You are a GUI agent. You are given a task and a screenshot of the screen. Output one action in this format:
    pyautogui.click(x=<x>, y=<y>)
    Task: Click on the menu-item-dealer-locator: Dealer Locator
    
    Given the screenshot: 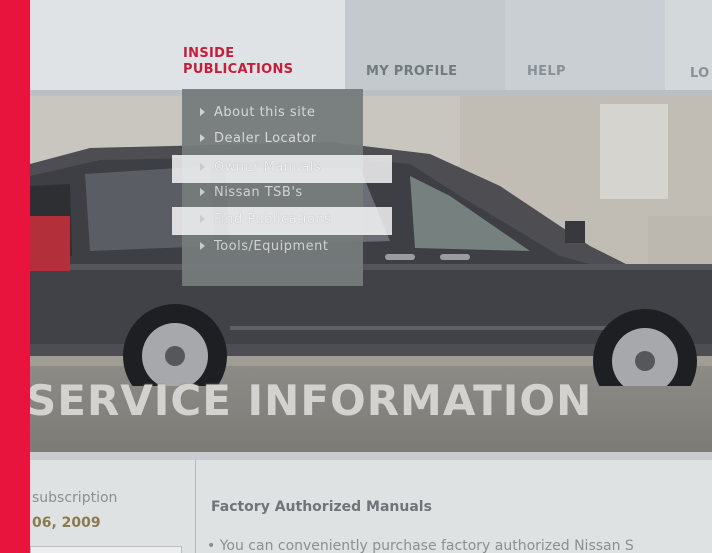 What is the action you would take?
    pyautogui.click(x=272, y=140)
    